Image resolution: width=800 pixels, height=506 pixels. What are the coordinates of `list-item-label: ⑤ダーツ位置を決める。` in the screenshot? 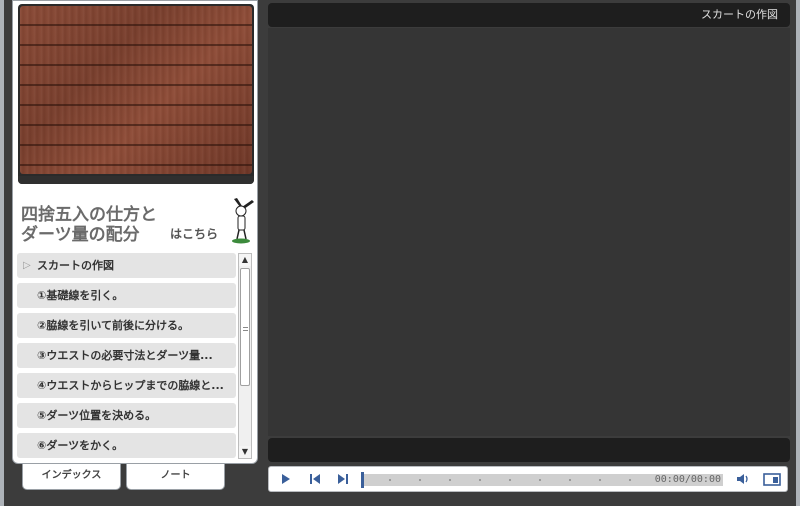 It's located at (97, 415).